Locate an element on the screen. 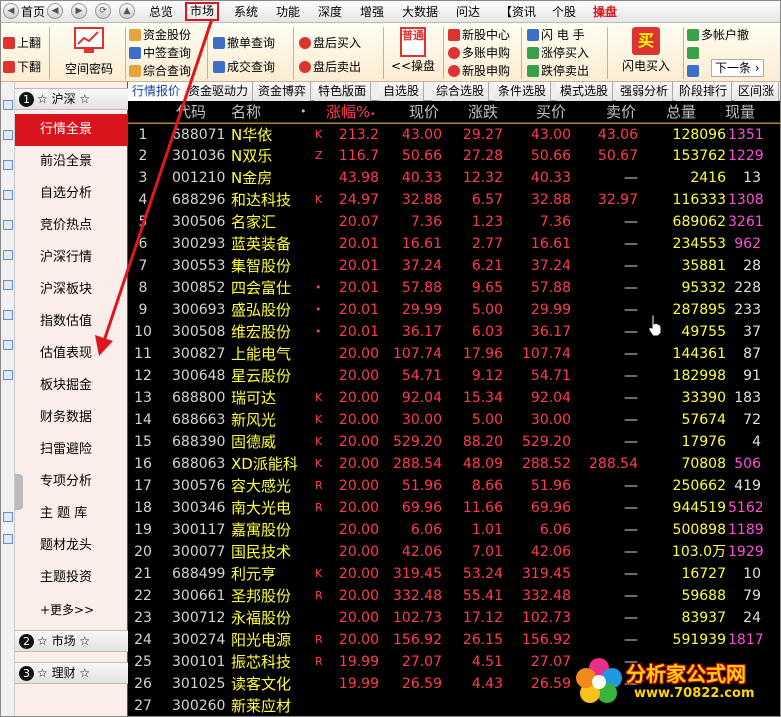  table-row: 3 001210 N金房 43.98 40.33 12.32 40.33 — 2416 13 is located at coordinates (454, 178).